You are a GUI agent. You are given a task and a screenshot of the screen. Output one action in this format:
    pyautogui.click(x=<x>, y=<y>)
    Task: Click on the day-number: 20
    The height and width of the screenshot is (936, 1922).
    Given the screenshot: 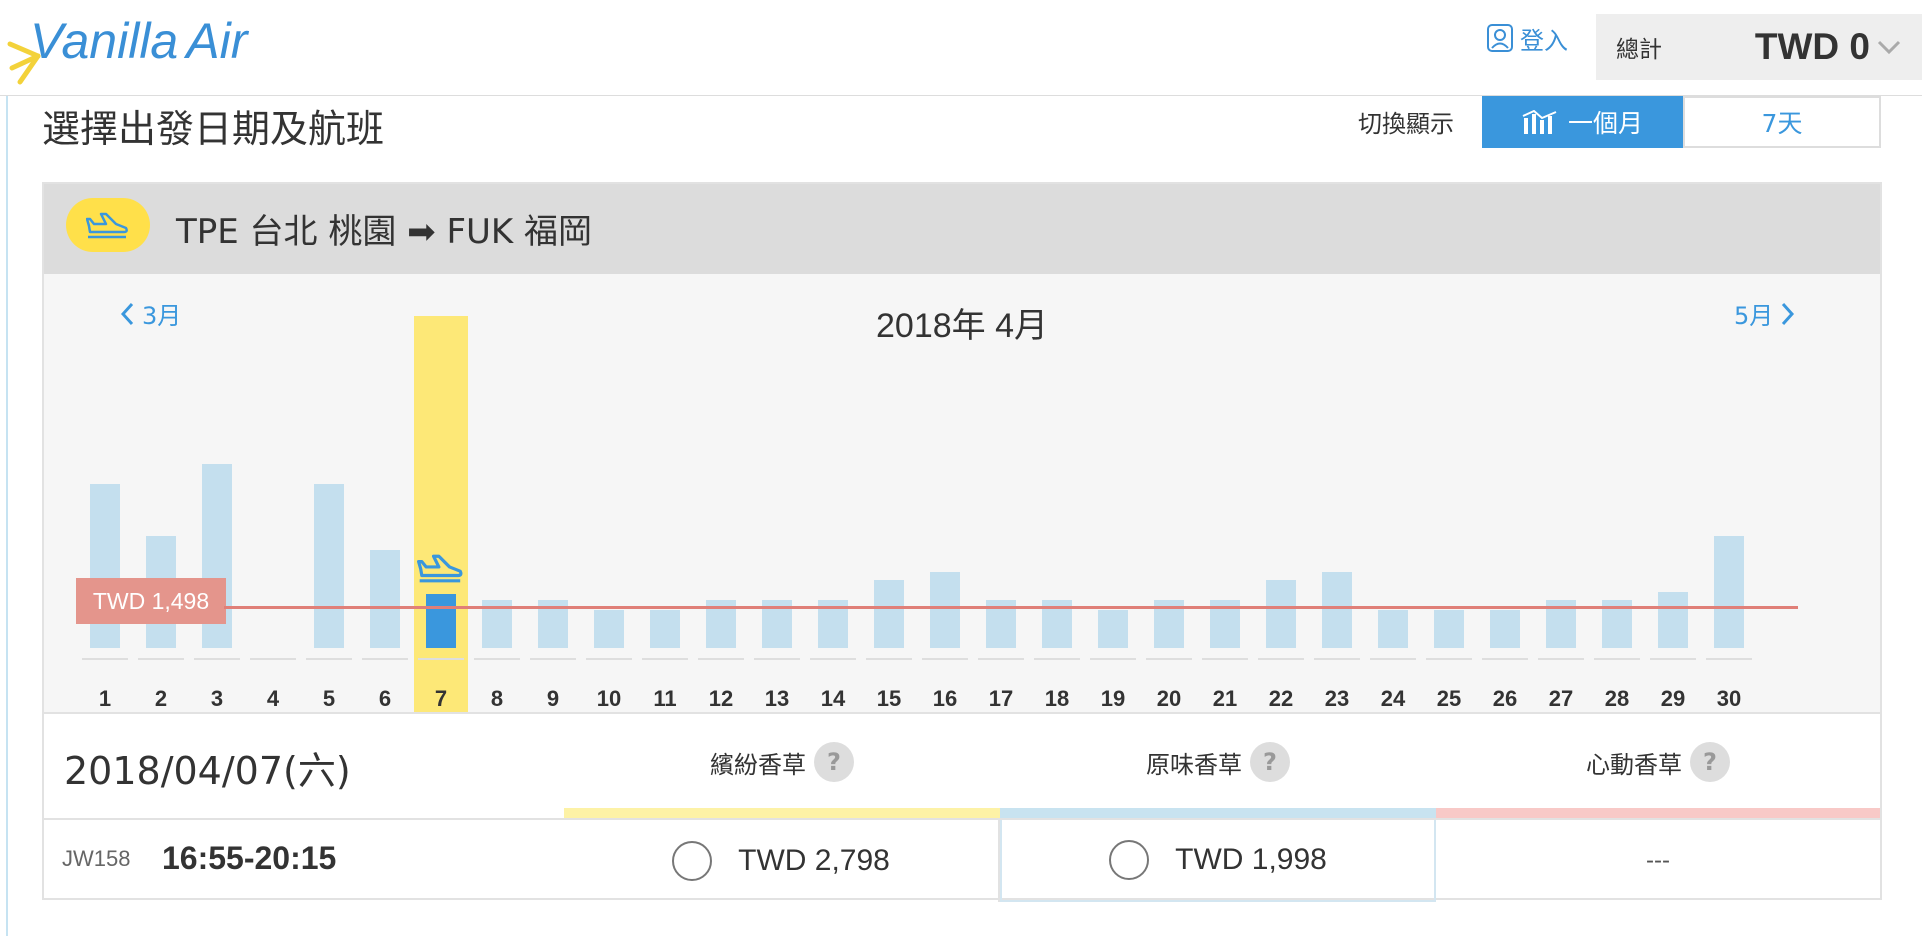 What is the action you would take?
    pyautogui.click(x=1169, y=698)
    